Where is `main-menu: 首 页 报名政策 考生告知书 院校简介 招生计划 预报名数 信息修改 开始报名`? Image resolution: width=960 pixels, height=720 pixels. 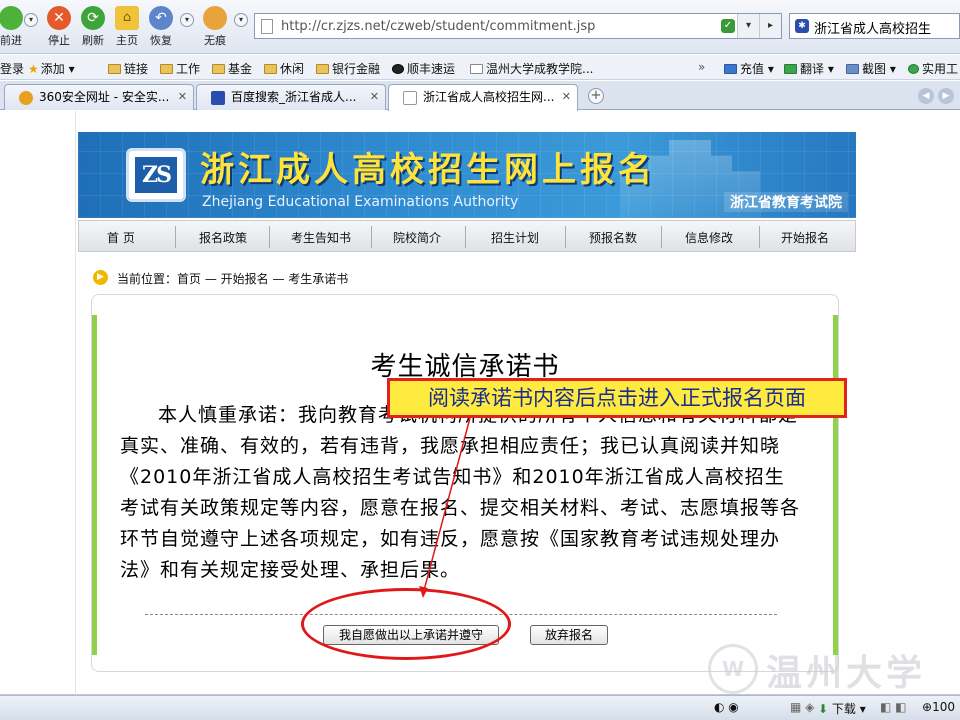
main-menu: 首 页 报名政策 考生告知书 院校简介 招生计划 预报名数 信息修改 开始报名 is located at coordinates (467, 236).